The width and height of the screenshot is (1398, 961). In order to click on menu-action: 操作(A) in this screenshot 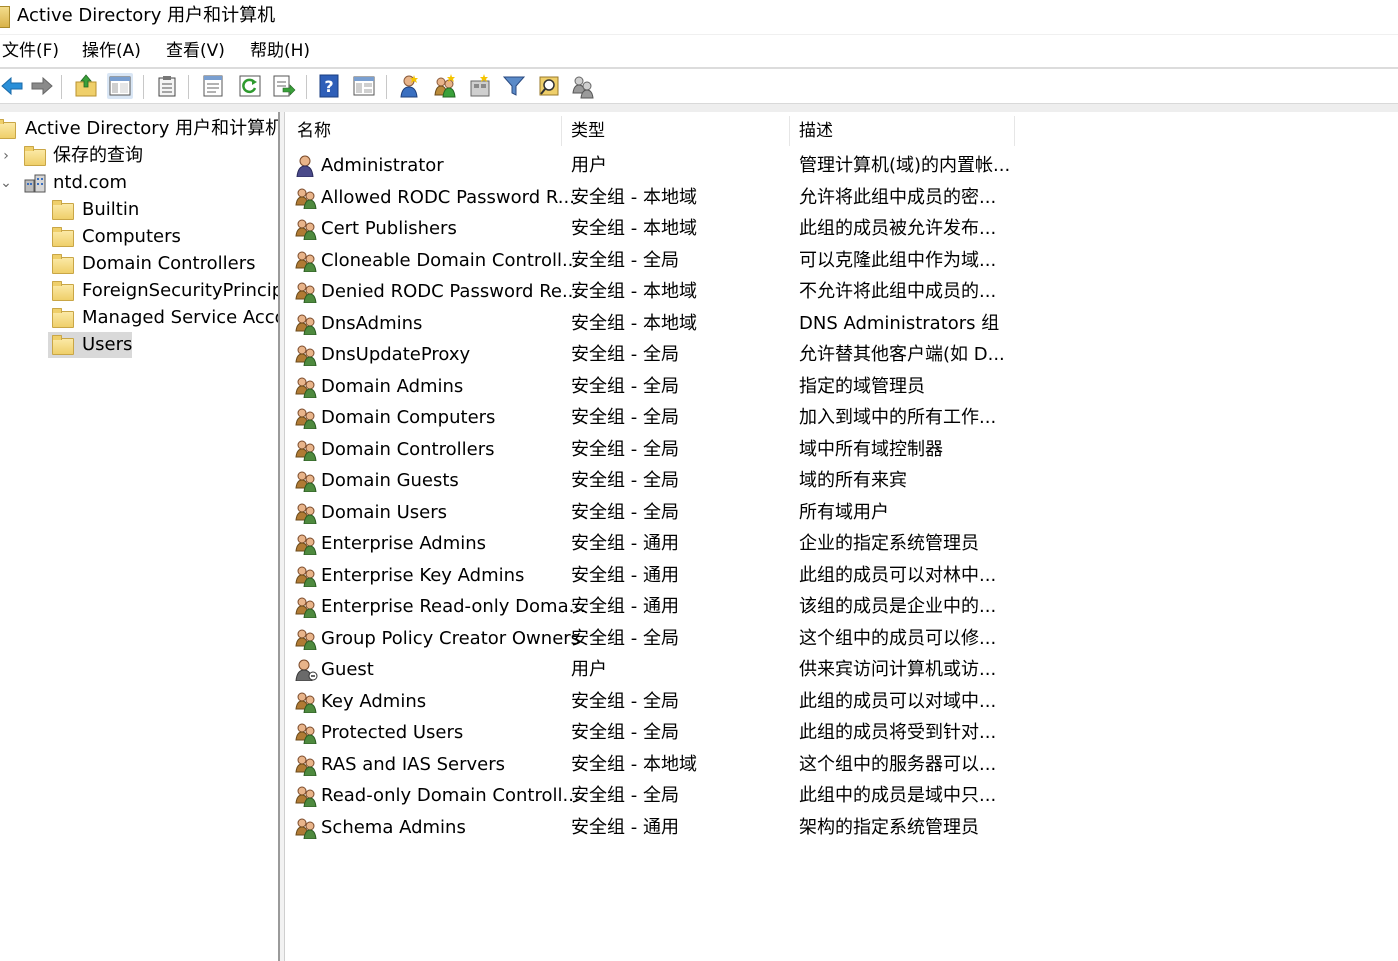, I will do `click(111, 51)`.